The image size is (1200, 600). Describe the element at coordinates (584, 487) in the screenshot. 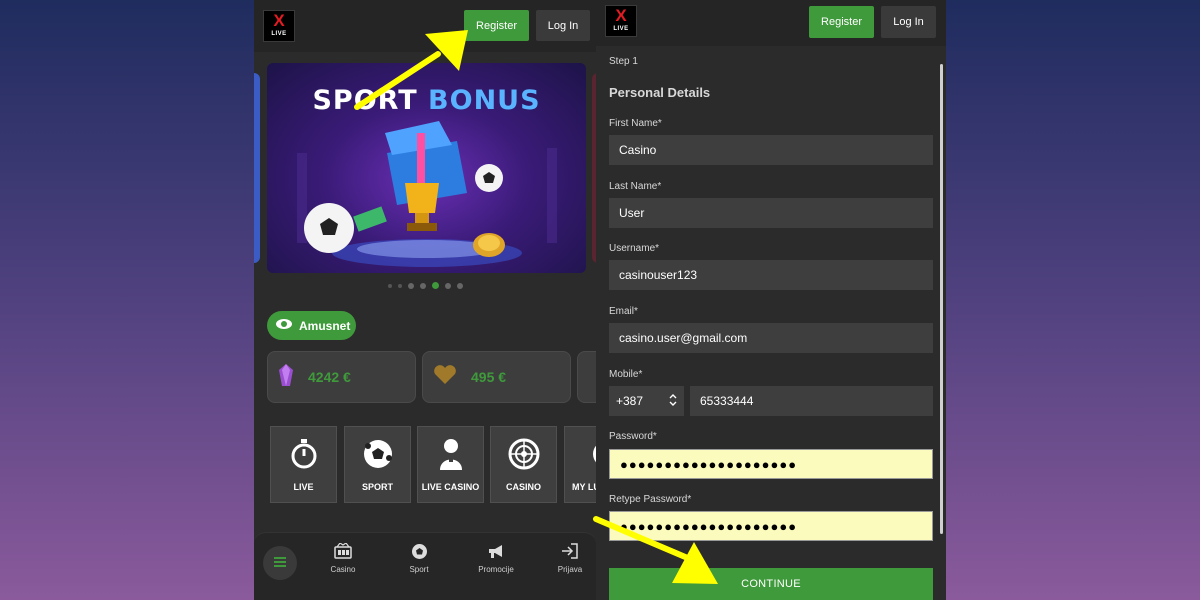

I see `category-label: MY LU` at that location.